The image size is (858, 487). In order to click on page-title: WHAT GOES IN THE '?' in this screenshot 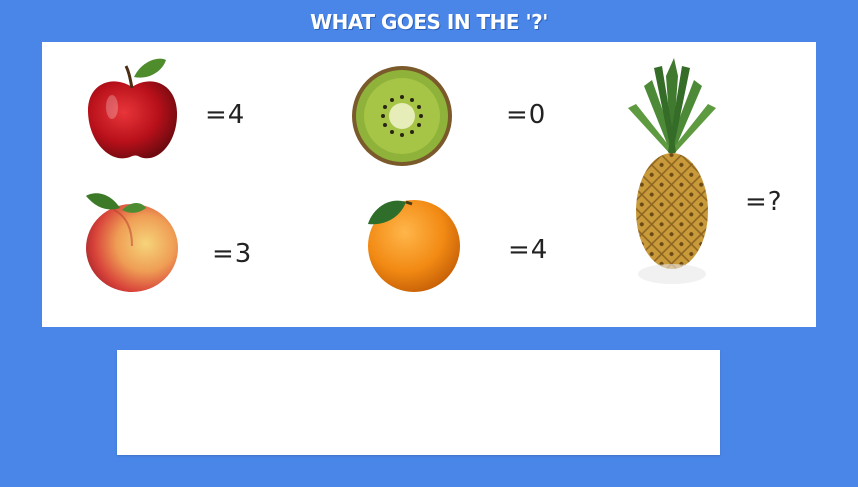, I will do `click(429, 22)`.